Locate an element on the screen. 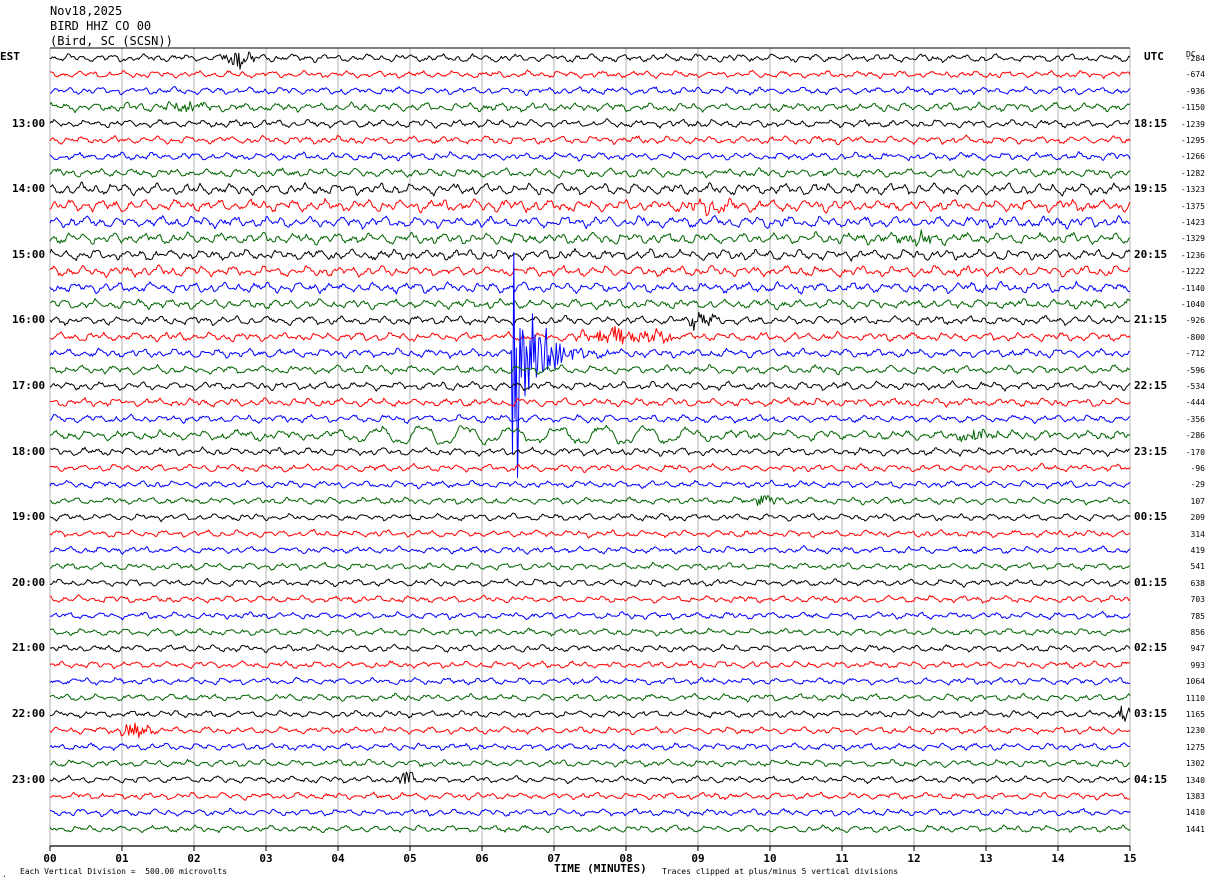 The height and width of the screenshot is (886, 1210). dc-offset-value: -1329 is located at coordinates (1192, 239).